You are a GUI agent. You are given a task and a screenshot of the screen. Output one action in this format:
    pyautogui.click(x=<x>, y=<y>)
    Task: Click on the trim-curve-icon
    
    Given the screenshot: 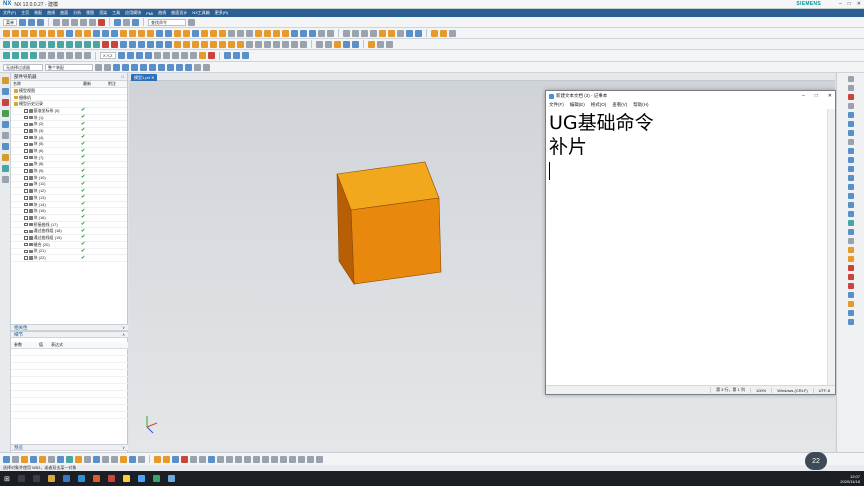 What is the action you would take?
    pyautogui.click(x=105, y=44)
    